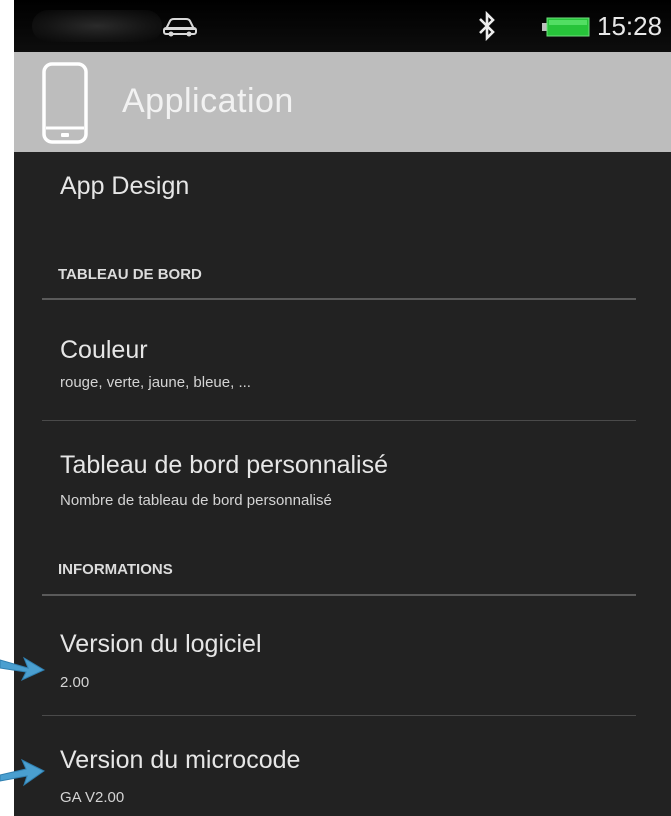  I want to click on firmware-version-title: Version du microcode, so click(180, 760).